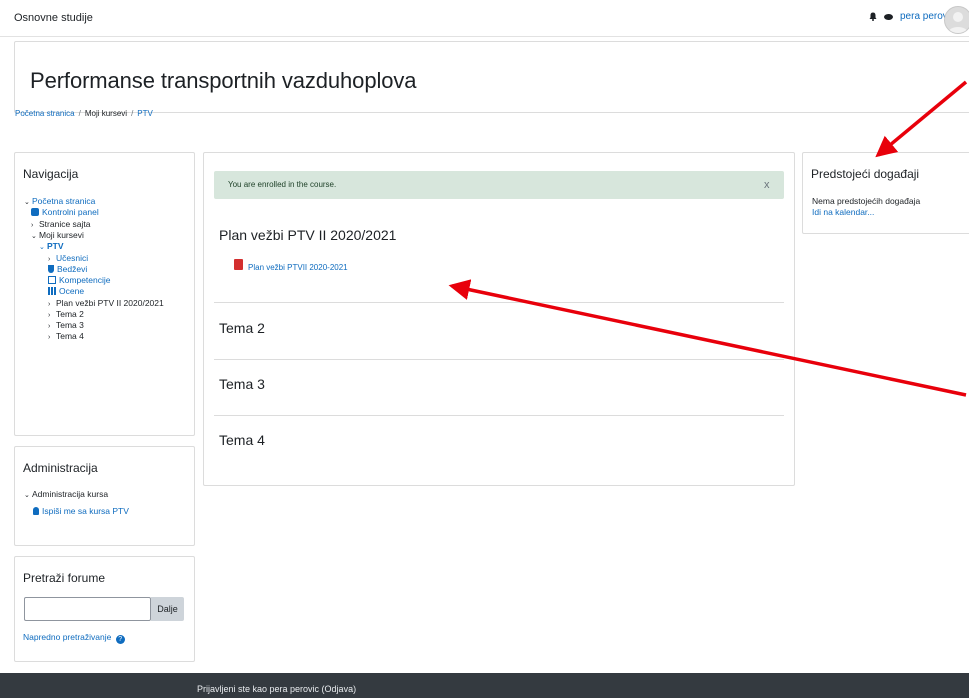 This screenshot has height=698, width=969. I want to click on nav-item-dashboard: Kontrolni panel, so click(65, 212).